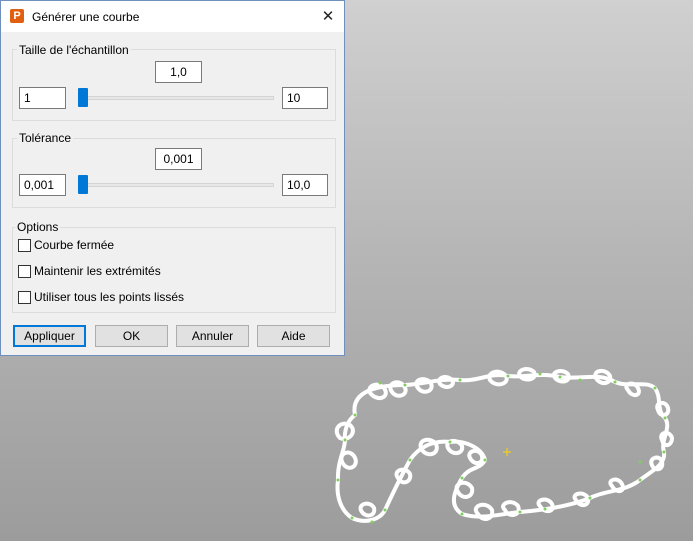 The height and width of the screenshot is (541, 693). I want to click on help-button: Aide, so click(293, 336).